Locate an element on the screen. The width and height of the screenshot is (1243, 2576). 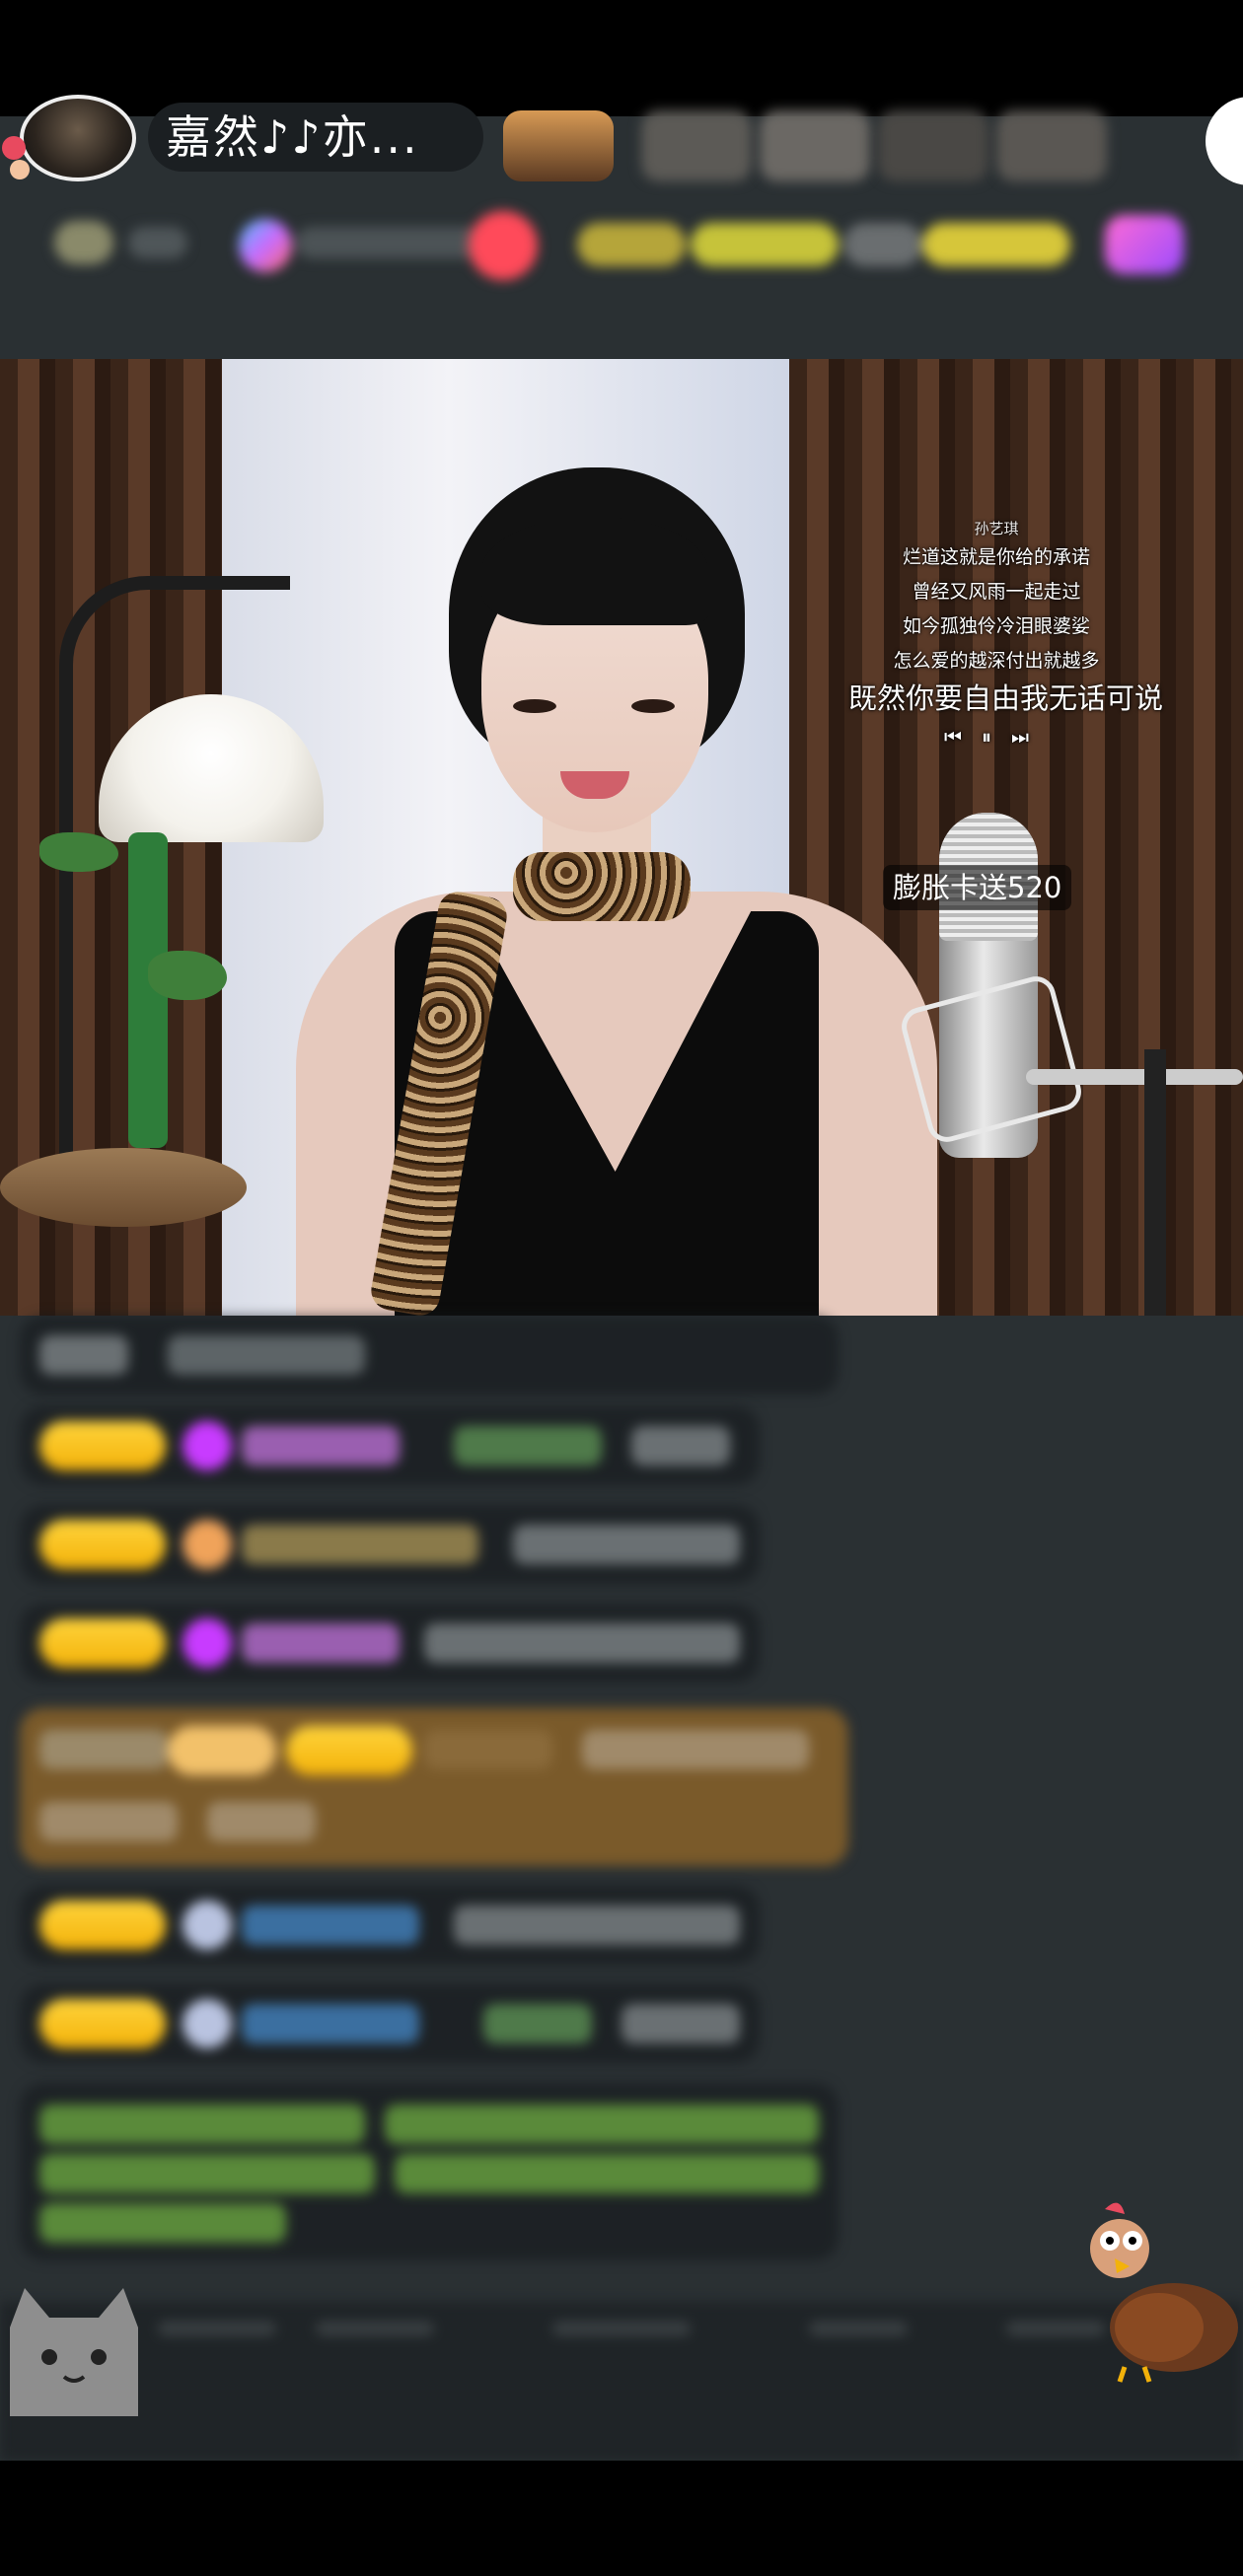
left-eye is located at coordinates (534, 706).